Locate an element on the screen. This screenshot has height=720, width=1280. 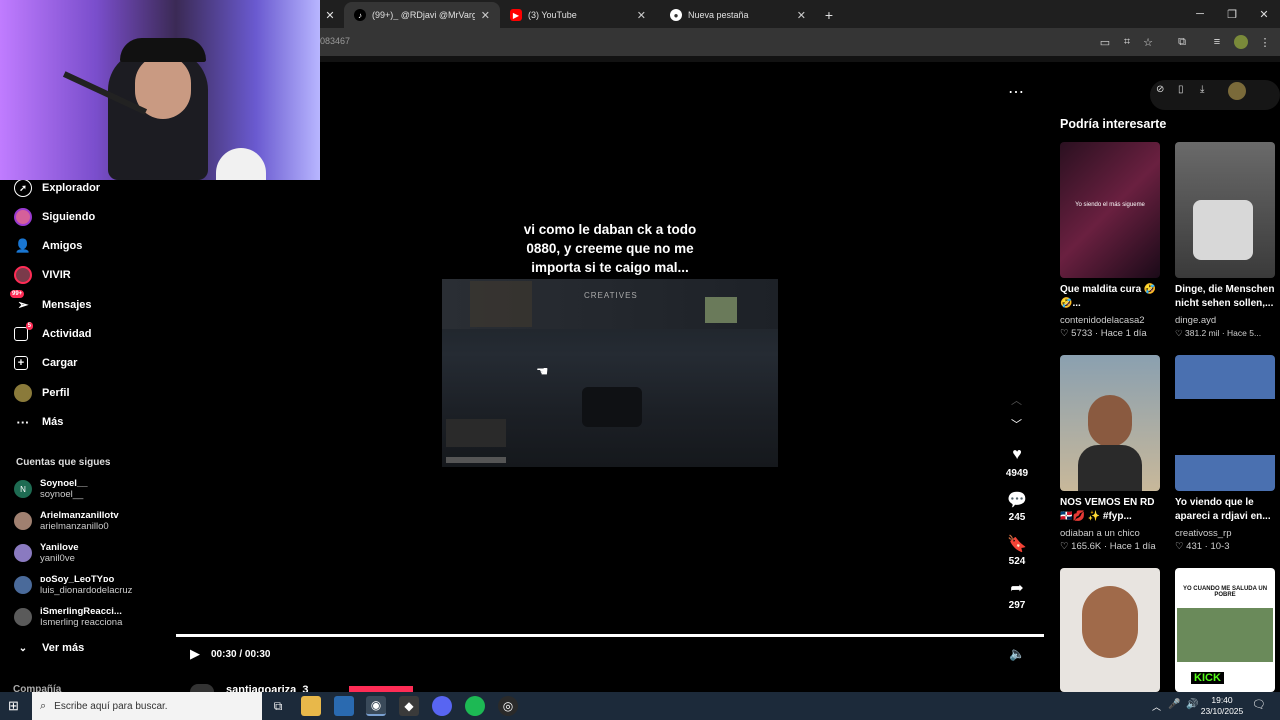
following-handle: Ismerling reacciona is located at coordinates (81, 622).